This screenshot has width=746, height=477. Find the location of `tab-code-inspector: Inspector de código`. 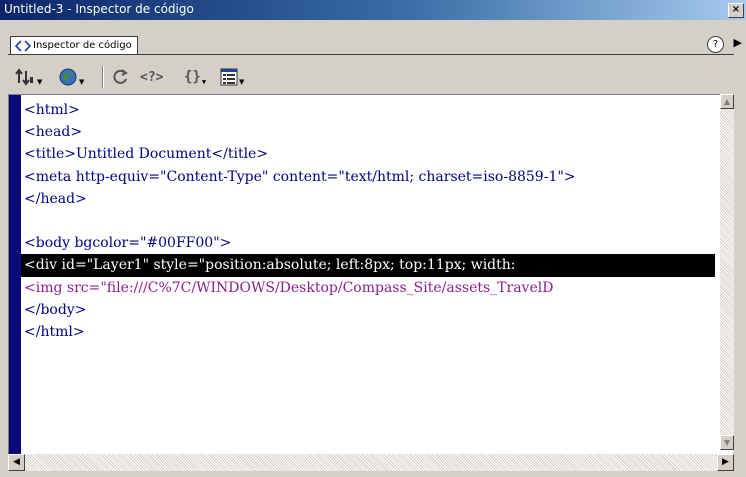

tab-code-inspector: Inspector de código is located at coordinates (74, 45).